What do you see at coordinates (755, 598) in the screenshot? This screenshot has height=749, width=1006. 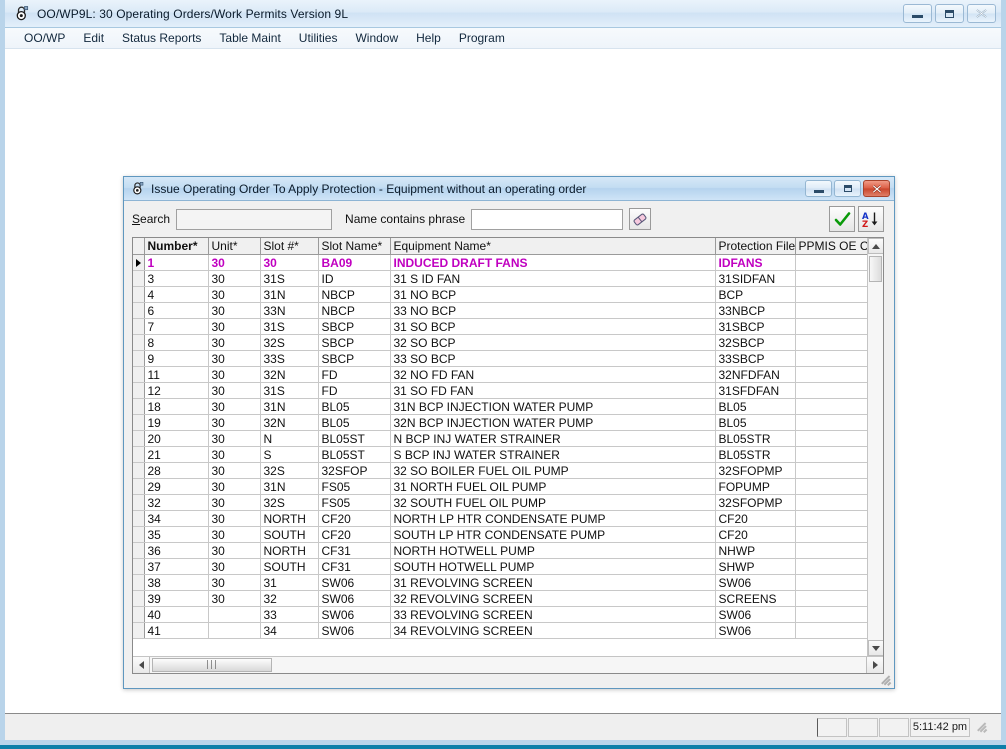 I see `cell-protection_file: SCREENS` at bounding box center [755, 598].